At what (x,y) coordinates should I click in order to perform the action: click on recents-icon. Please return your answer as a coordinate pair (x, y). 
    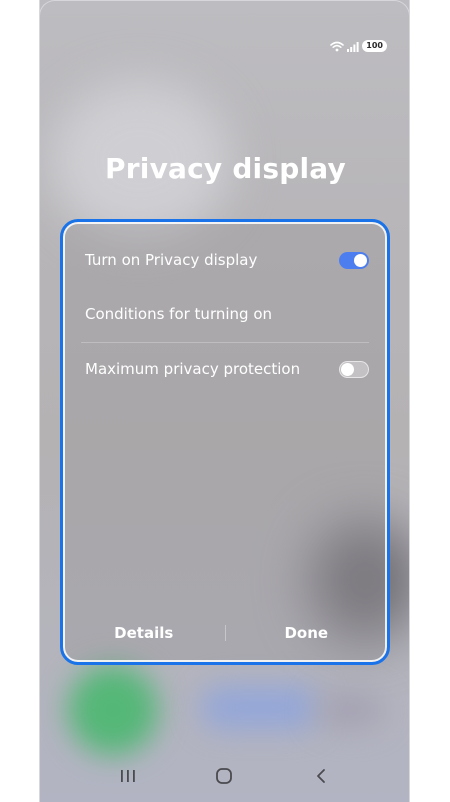
    Looking at the image, I should click on (128, 776).